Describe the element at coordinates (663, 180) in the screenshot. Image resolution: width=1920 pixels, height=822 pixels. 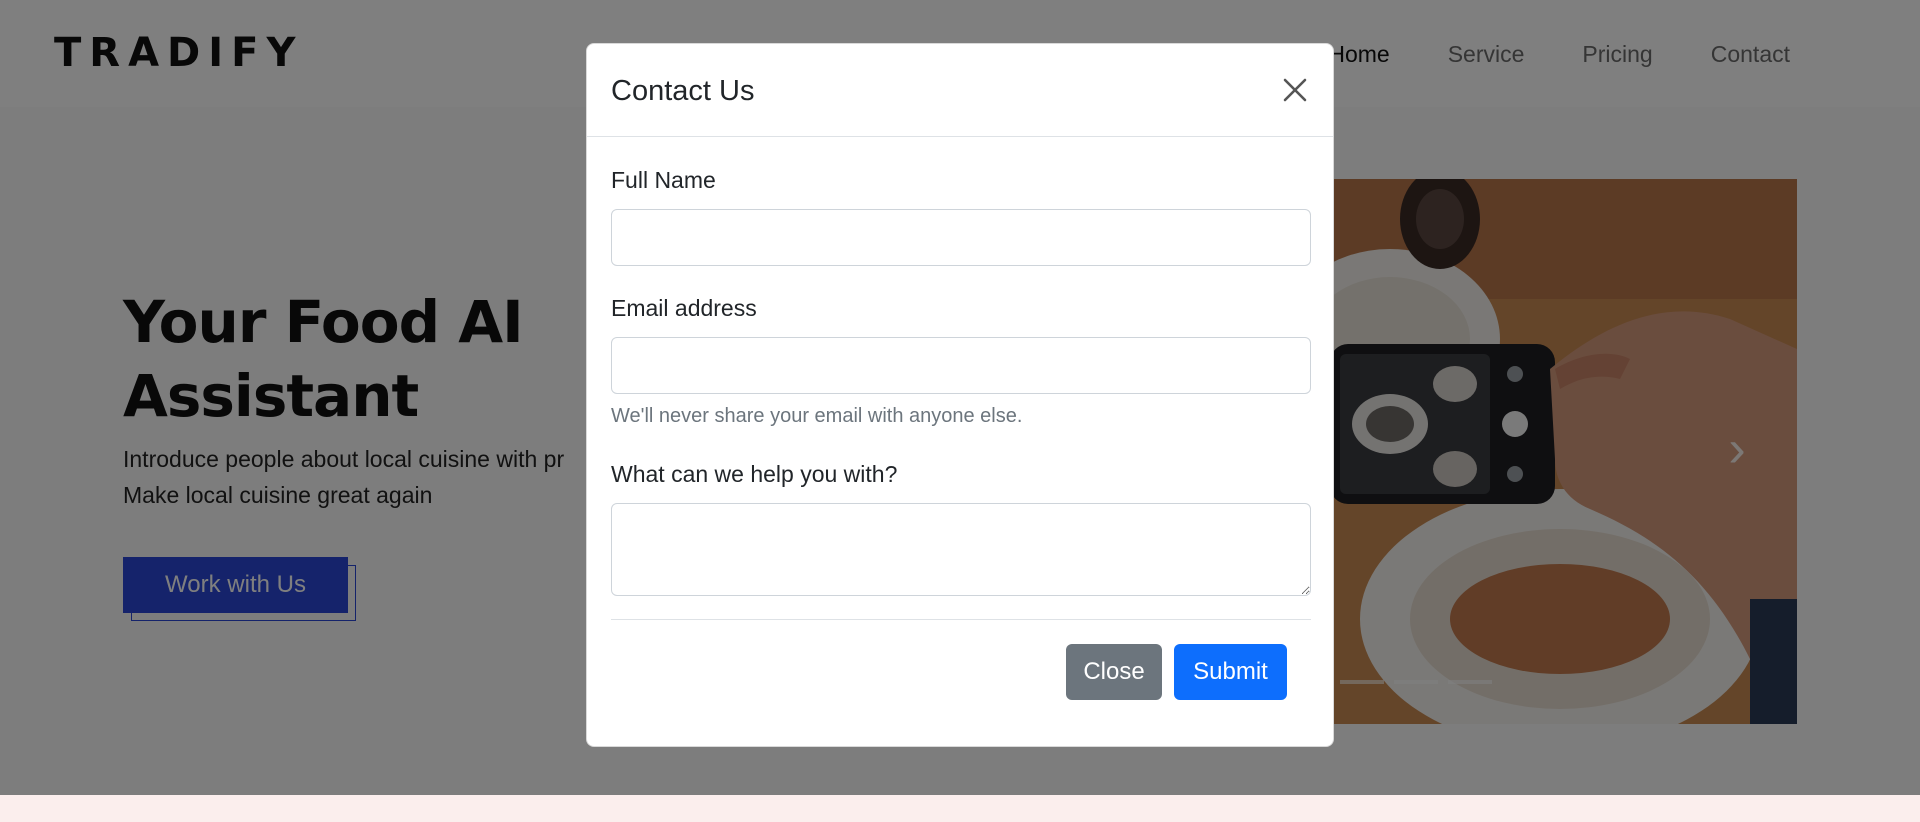
I see `full-name-label: Full Name` at that location.